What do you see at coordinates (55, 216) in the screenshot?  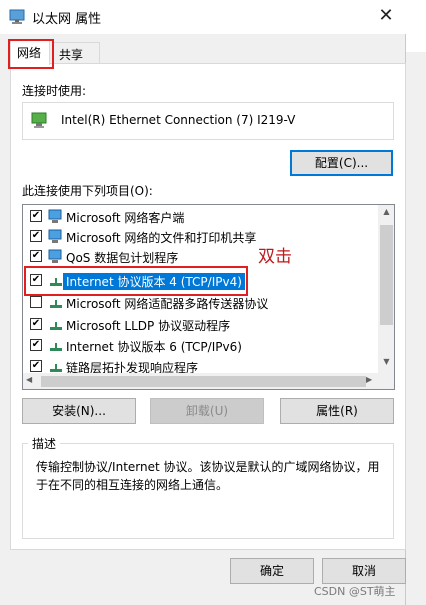 I see `network-client-icon` at bounding box center [55, 216].